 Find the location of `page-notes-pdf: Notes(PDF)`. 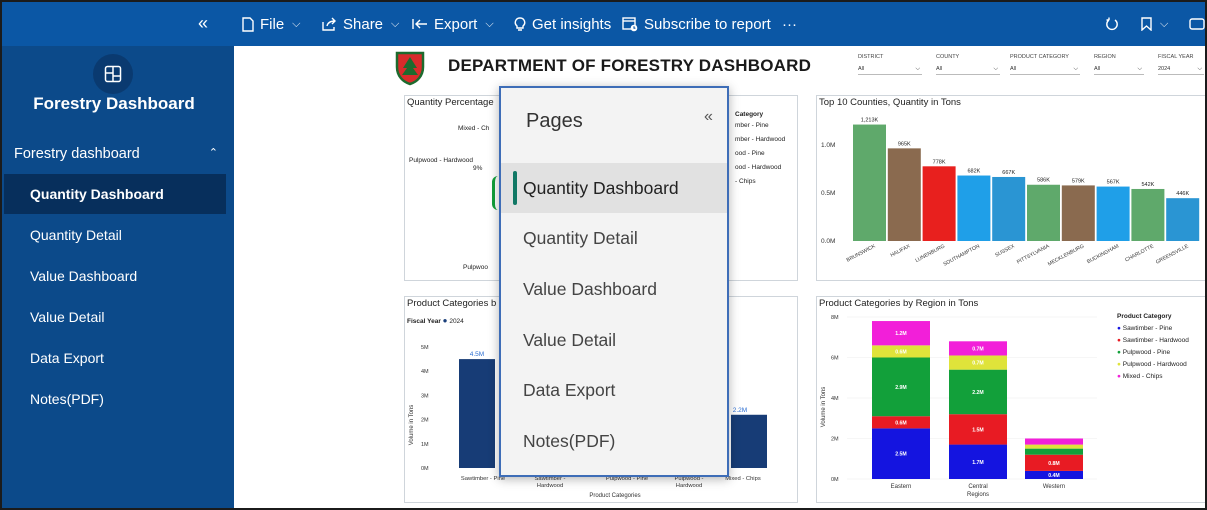

page-notes-pdf: Notes(PDF) is located at coordinates (614, 441).